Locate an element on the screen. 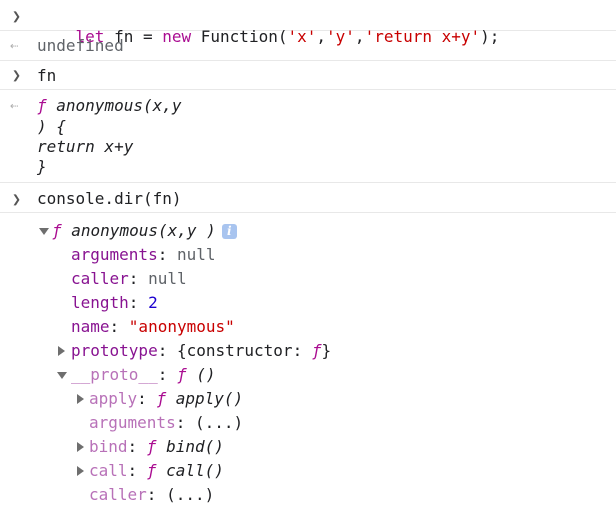  tree-prop-prototype: prototype: {constructor: ƒ} is located at coordinates (201, 351).